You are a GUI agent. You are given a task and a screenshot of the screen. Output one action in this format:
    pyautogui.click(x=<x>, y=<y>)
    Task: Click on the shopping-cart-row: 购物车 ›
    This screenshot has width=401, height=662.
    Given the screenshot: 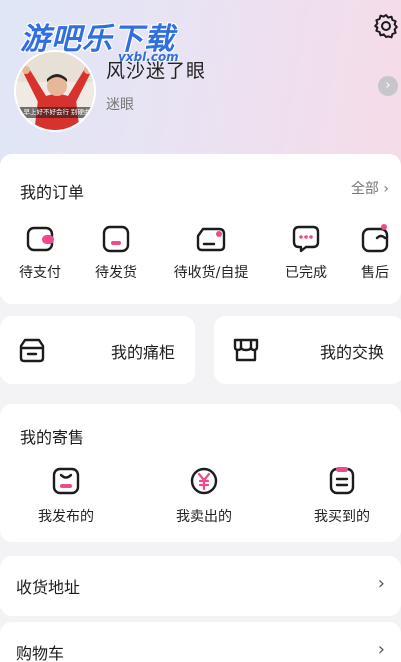 What is the action you would take?
    pyautogui.click(x=200, y=642)
    